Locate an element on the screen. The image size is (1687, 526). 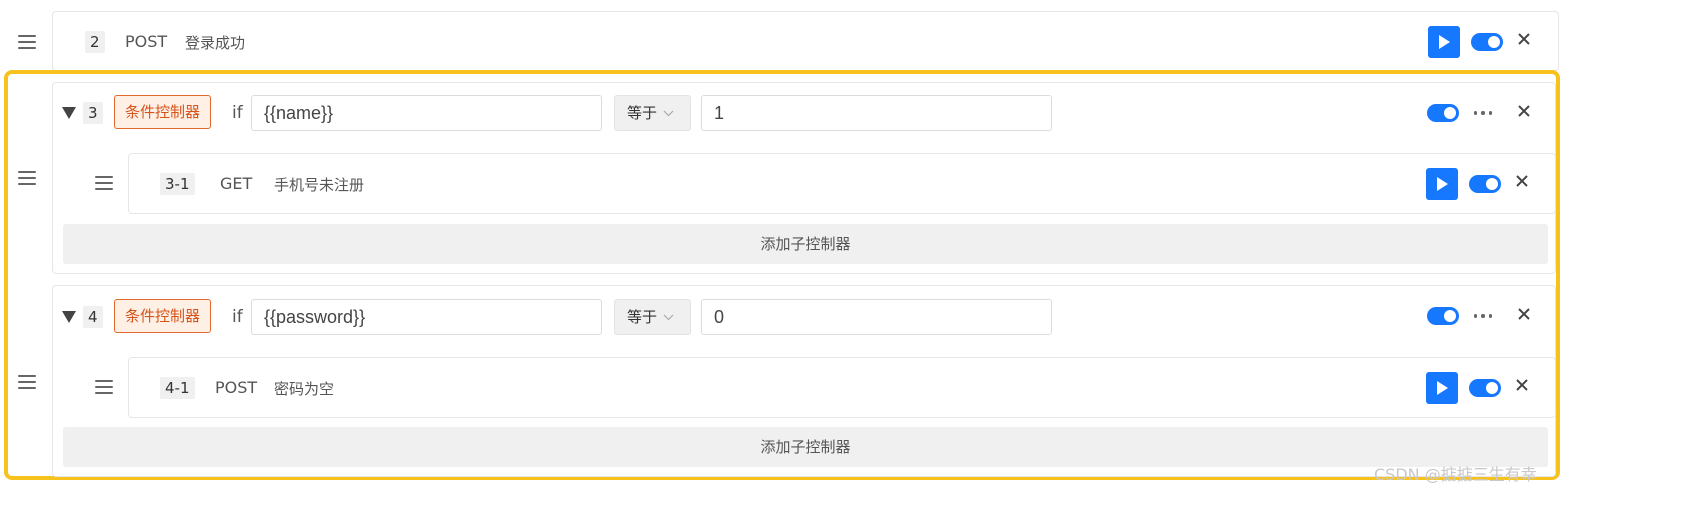
condition-value-input: 0 is located at coordinates (876, 317).